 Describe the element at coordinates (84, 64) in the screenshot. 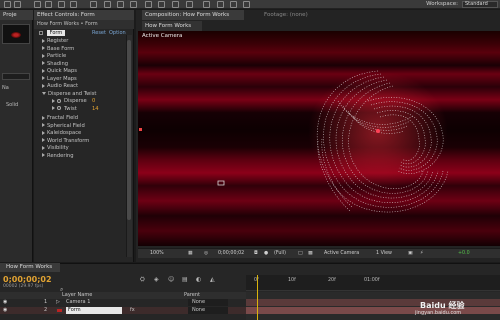

I see `effect-group-shading: Shading` at that location.